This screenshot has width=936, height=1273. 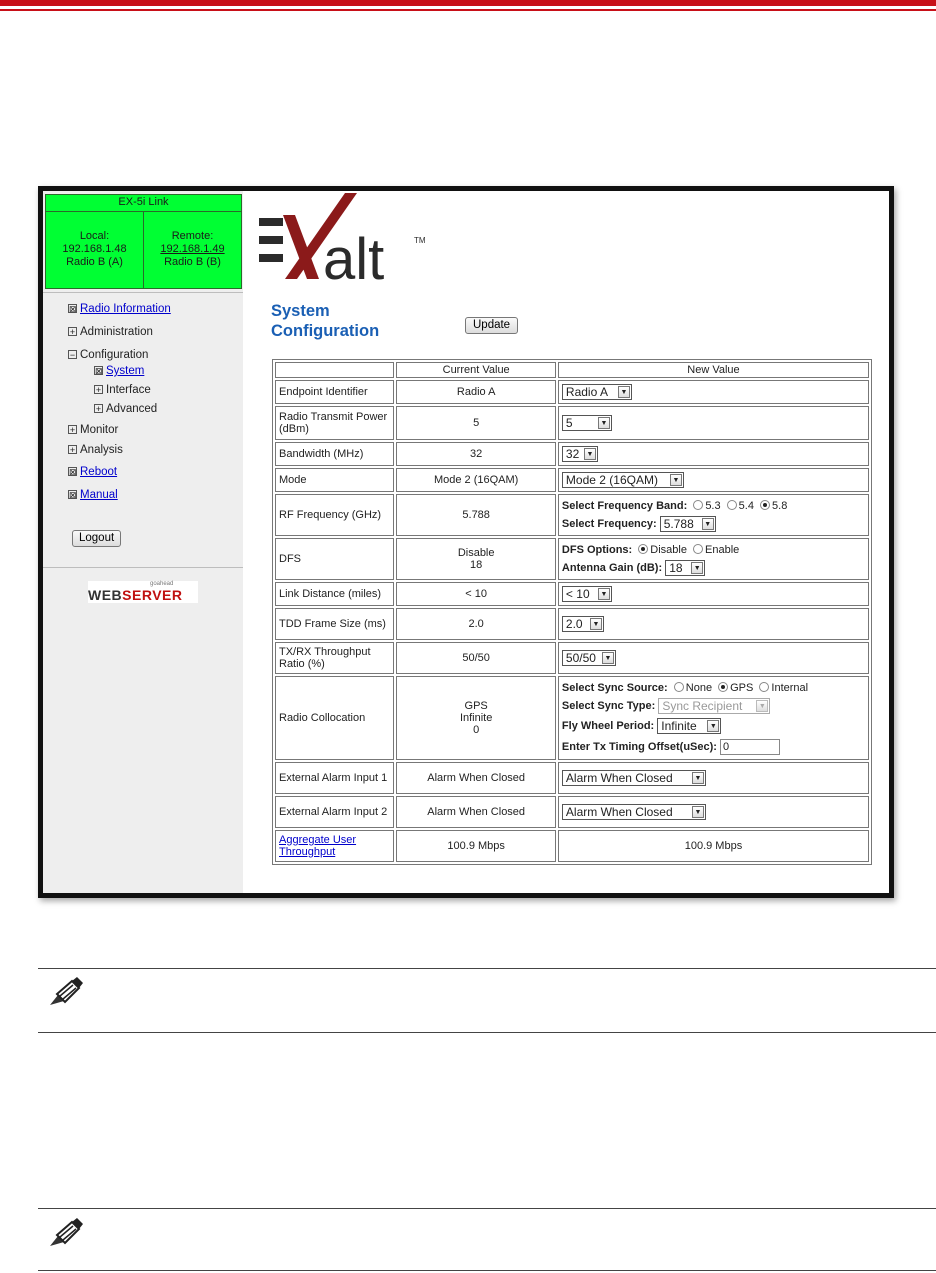 What do you see at coordinates (689, 726) in the screenshot?
I see `fly-wheel-select: Infinite ▼` at bounding box center [689, 726].